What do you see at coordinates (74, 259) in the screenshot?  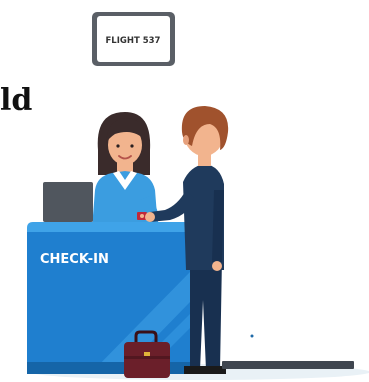 I see `counter-label: CHECK-IN` at bounding box center [74, 259].